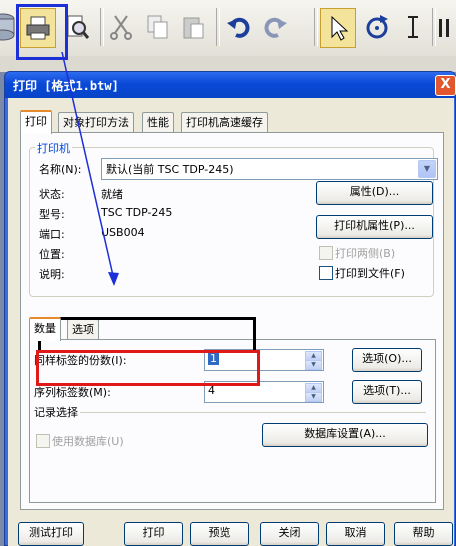 The width and height of the screenshot is (456, 546). What do you see at coordinates (90, 168) in the screenshot?
I see `annotation-arrow` at bounding box center [90, 168].